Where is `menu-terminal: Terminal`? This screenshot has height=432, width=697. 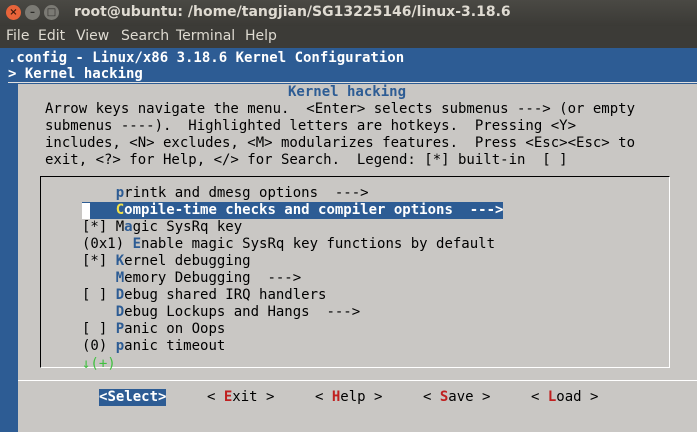
menu-terminal: Terminal is located at coordinates (205, 36).